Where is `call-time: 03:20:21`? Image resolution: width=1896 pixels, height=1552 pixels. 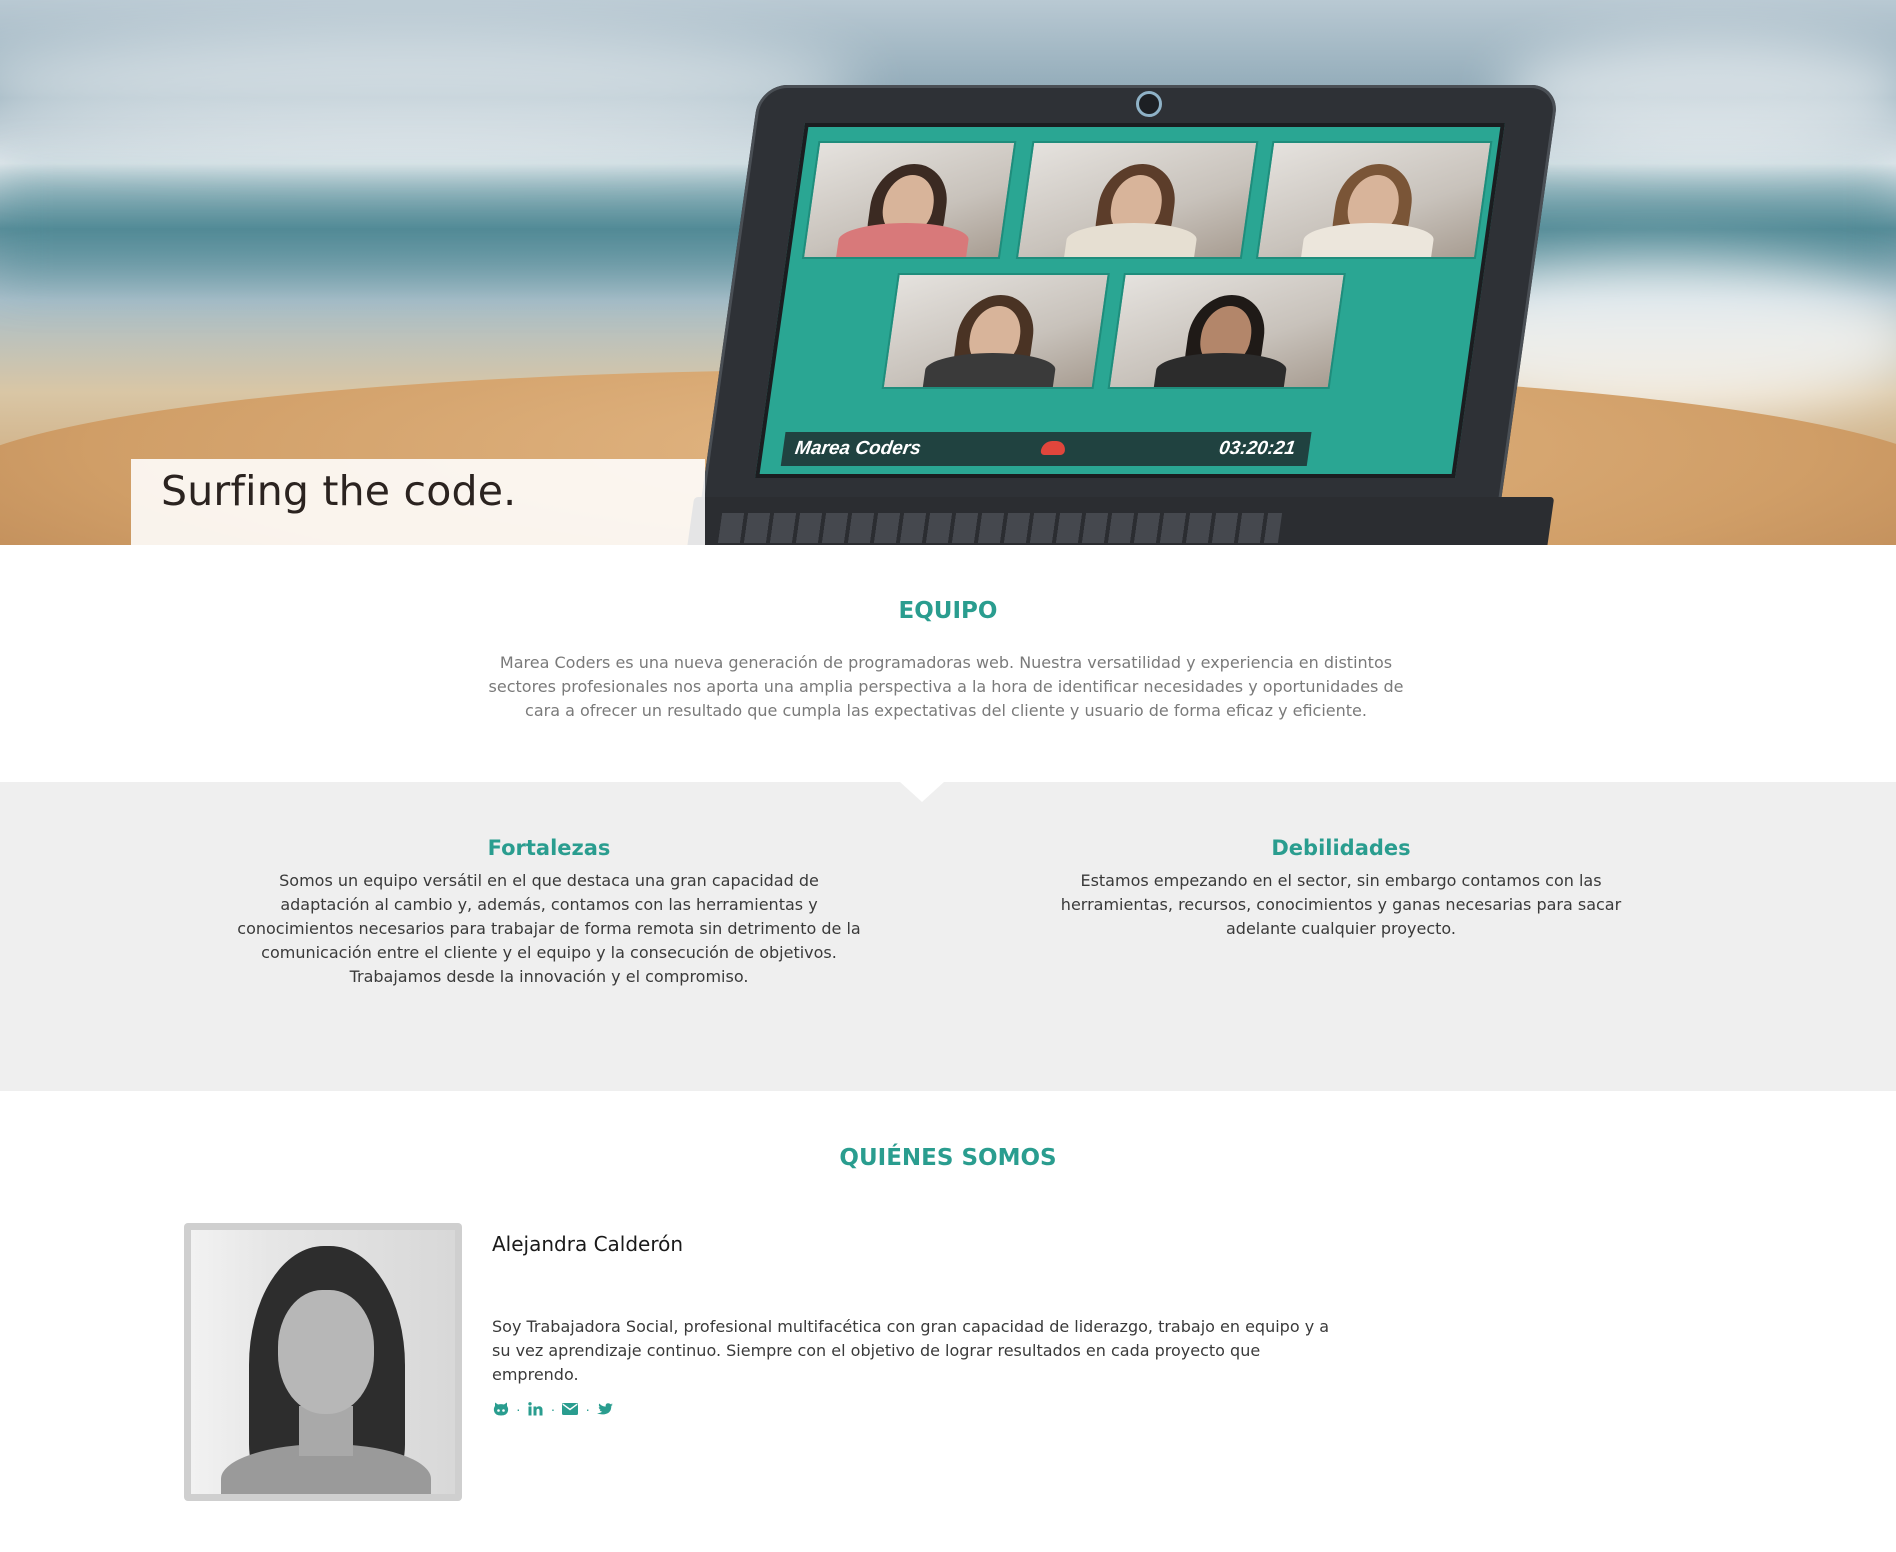 call-time: 03:20:21 is located at coordinates (1257, 448).